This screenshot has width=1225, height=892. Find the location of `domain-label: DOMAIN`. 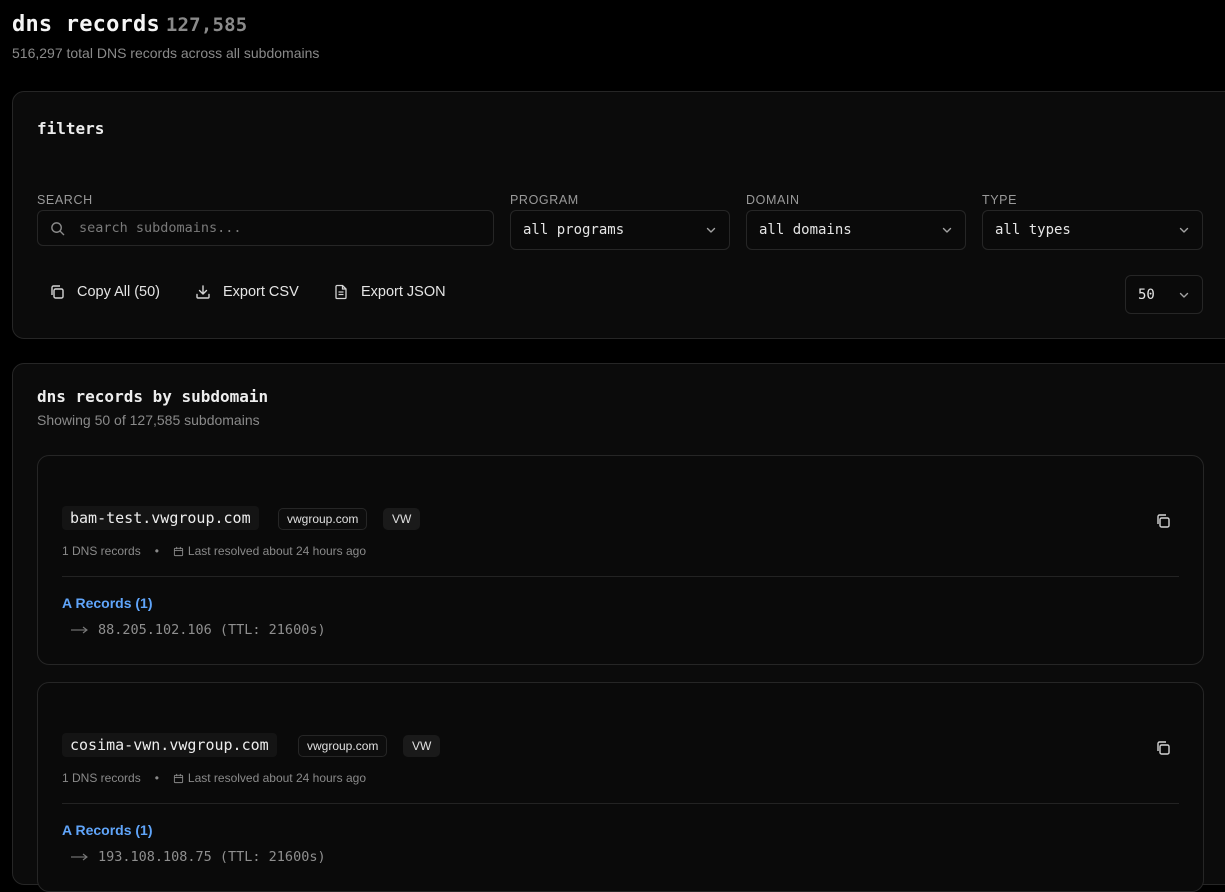

domain-label: DOMAIN is located at coordinates (773, 200).